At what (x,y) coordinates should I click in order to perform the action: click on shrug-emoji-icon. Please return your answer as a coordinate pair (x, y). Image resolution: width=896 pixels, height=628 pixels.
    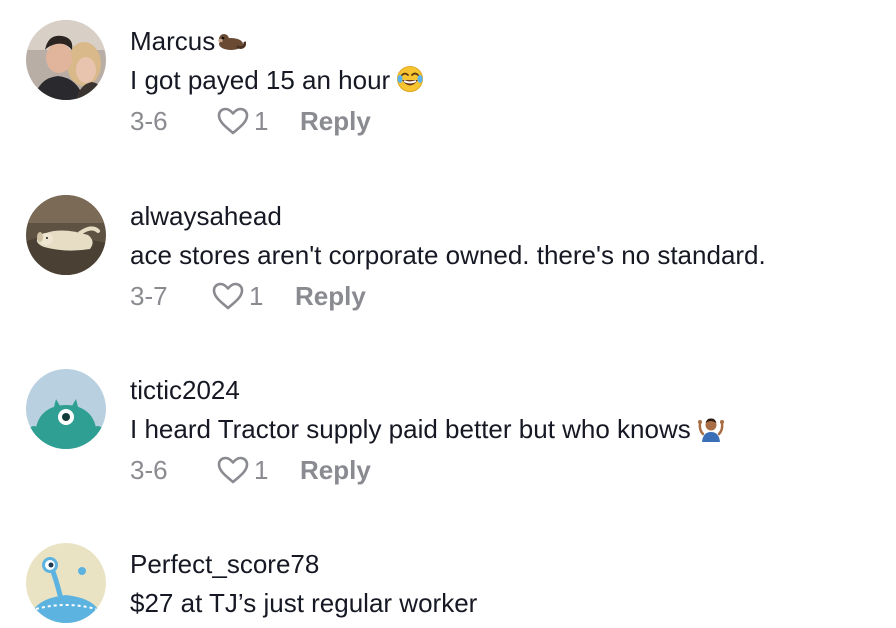
    Looking at the image, I should click on (710, 430).